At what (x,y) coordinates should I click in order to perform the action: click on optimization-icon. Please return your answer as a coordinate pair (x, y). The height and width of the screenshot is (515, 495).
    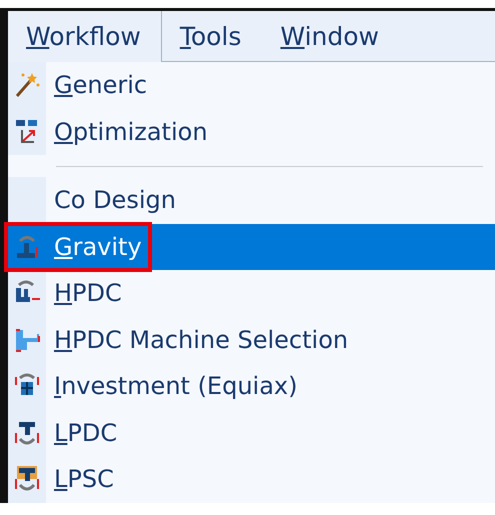
    Looking at the image, I should click on (27, 132).